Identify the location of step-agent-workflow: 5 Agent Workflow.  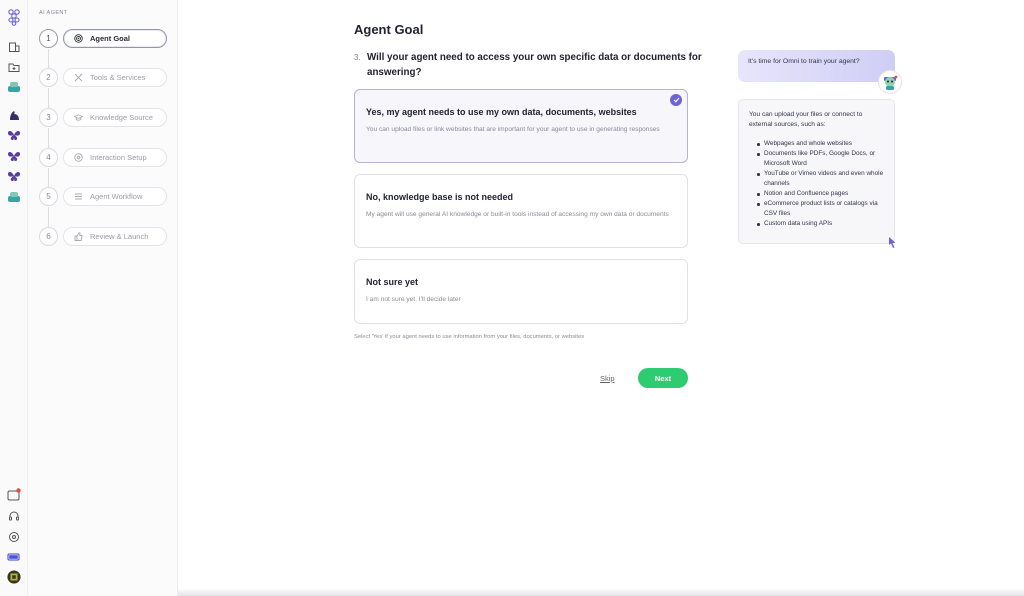
(104, 197).